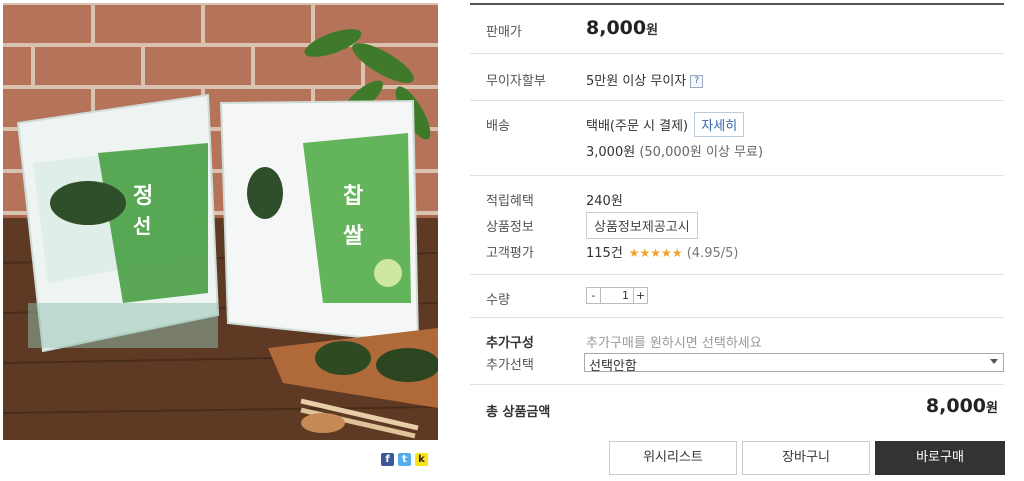  I want to click on quantity-plus-button: +, so click(640, 295).